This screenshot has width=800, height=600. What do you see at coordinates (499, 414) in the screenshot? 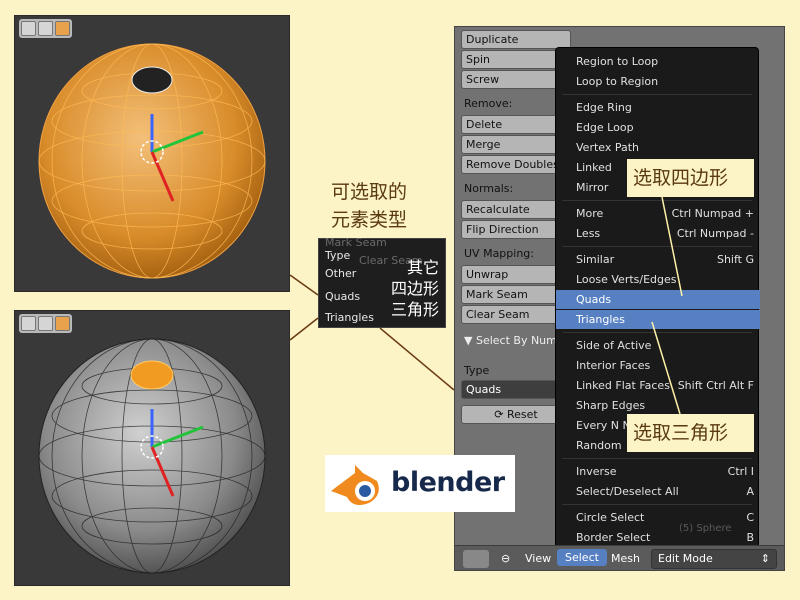
I see `reset-icon: ⟳` at bounding box center [499, 414].